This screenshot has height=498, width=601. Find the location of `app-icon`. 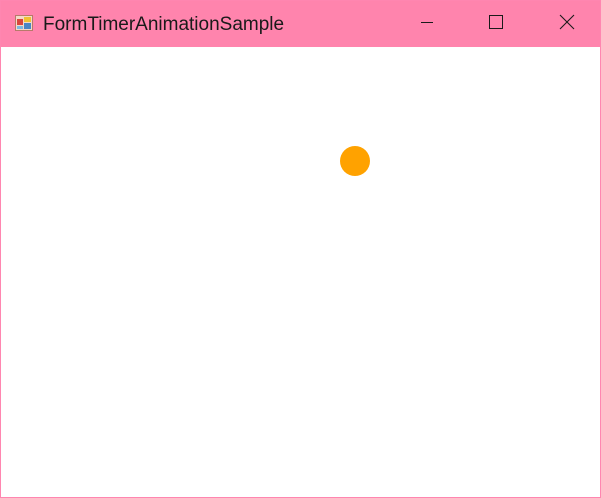

app-icon is located at coordinates (24, 23).